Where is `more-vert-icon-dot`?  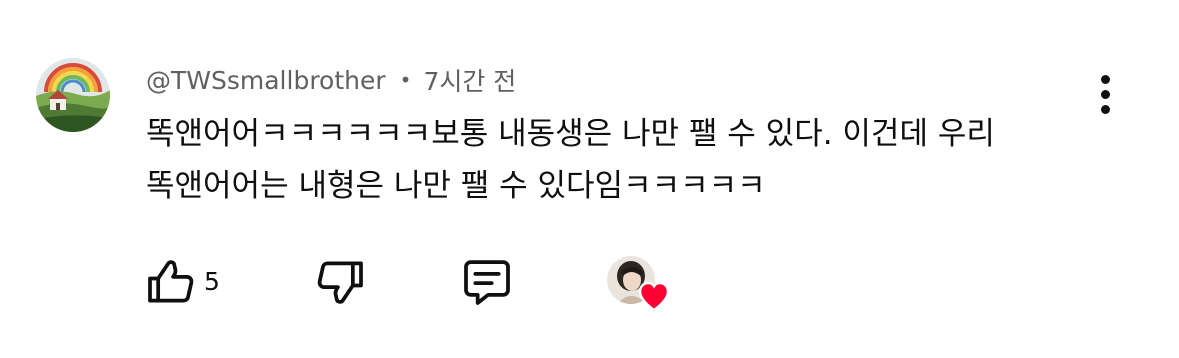 more-vert-icon-dot is located at coordinates (1105, 94).